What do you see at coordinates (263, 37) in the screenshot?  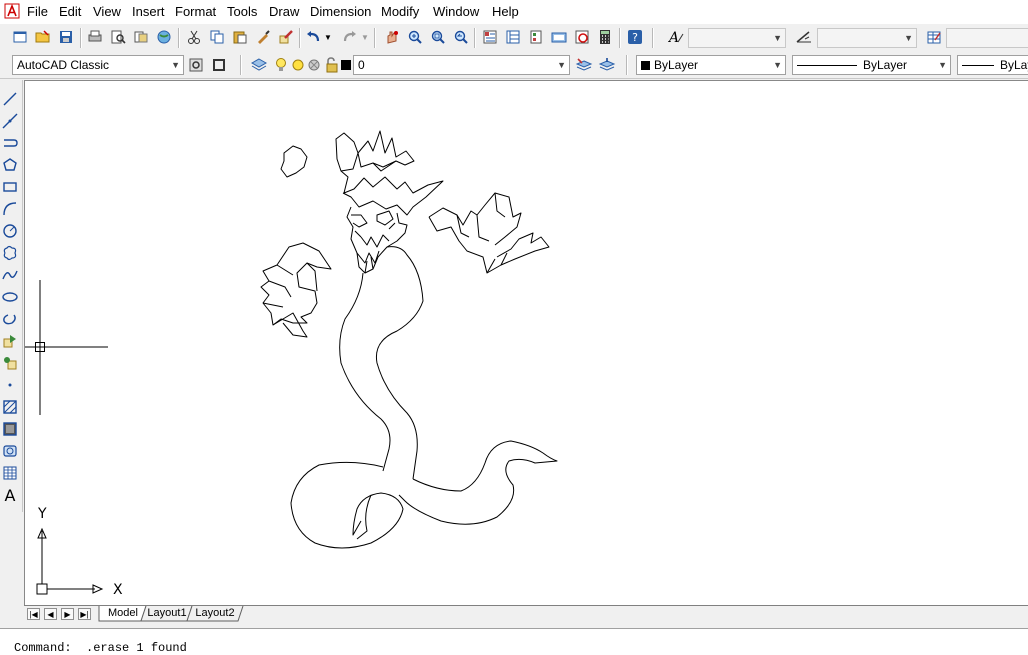 I see `match-properties-icon` at bounding box center [263, 37].